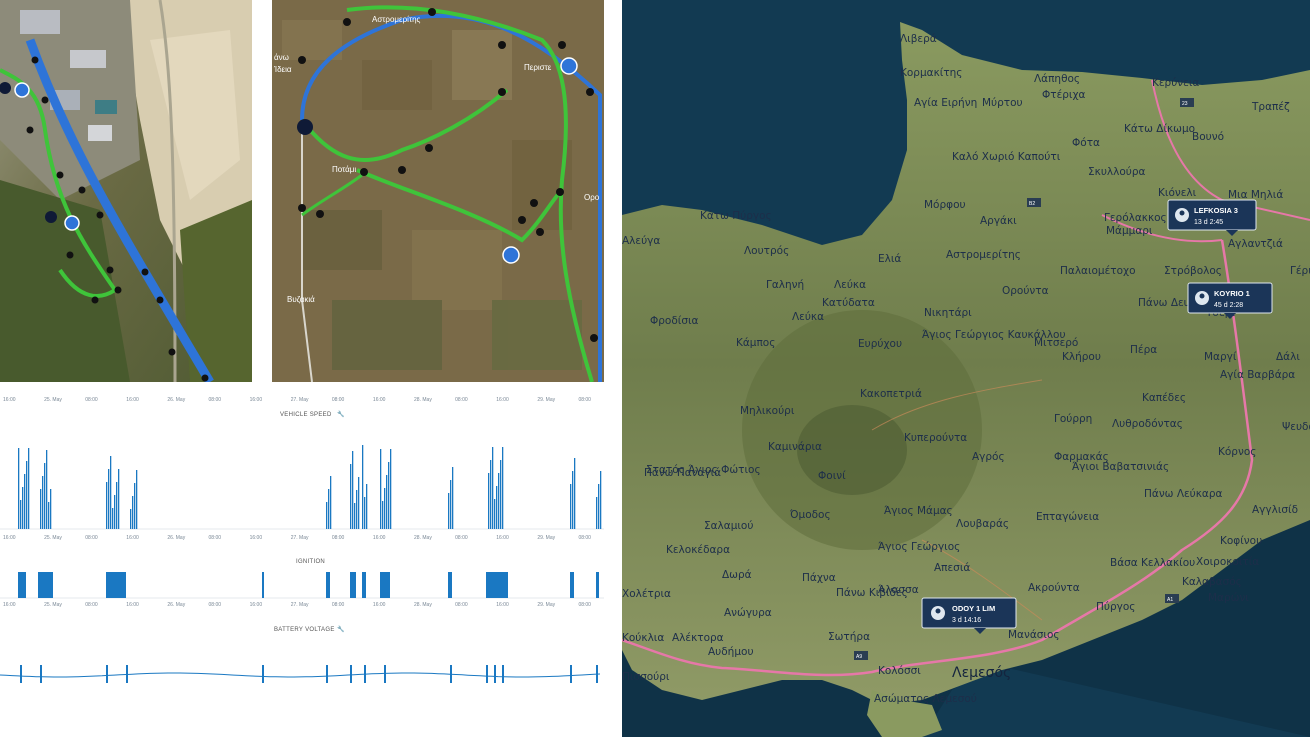 The image size is (1310, 737). Describe the element at coordinates (948, 313) in the screenshot. I see `place-label: Νικητάρι` at that location.